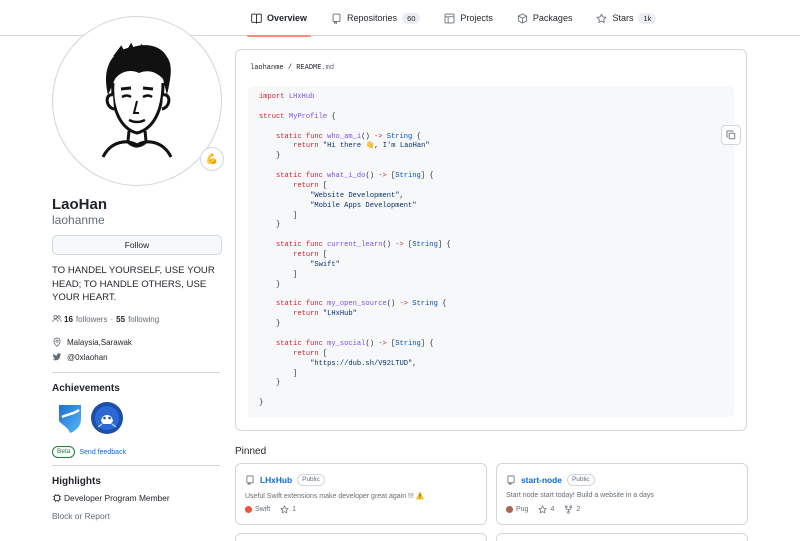  Describe the element at coordinates (294, 509) in the screenshot. I see `stars-count: 1` at that location.